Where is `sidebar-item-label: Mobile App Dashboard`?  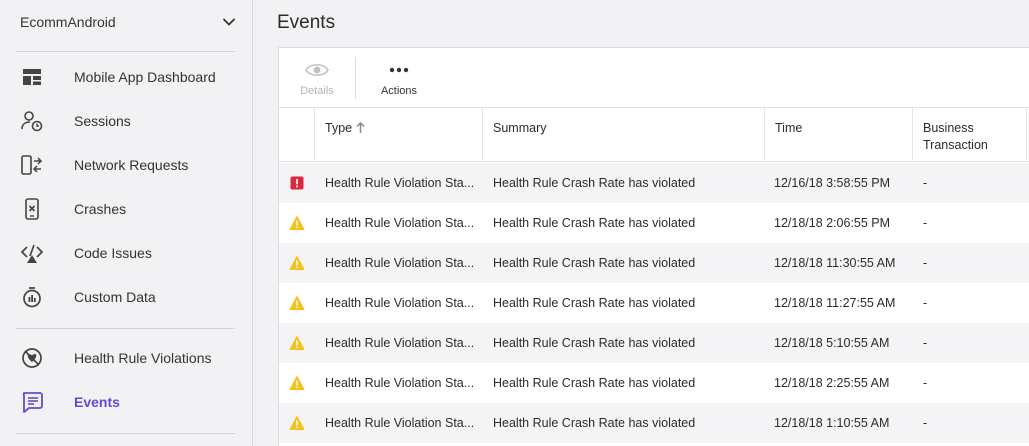
sidebar-item-label: Mobile App Dashboard is located at coordinates (145, 77).